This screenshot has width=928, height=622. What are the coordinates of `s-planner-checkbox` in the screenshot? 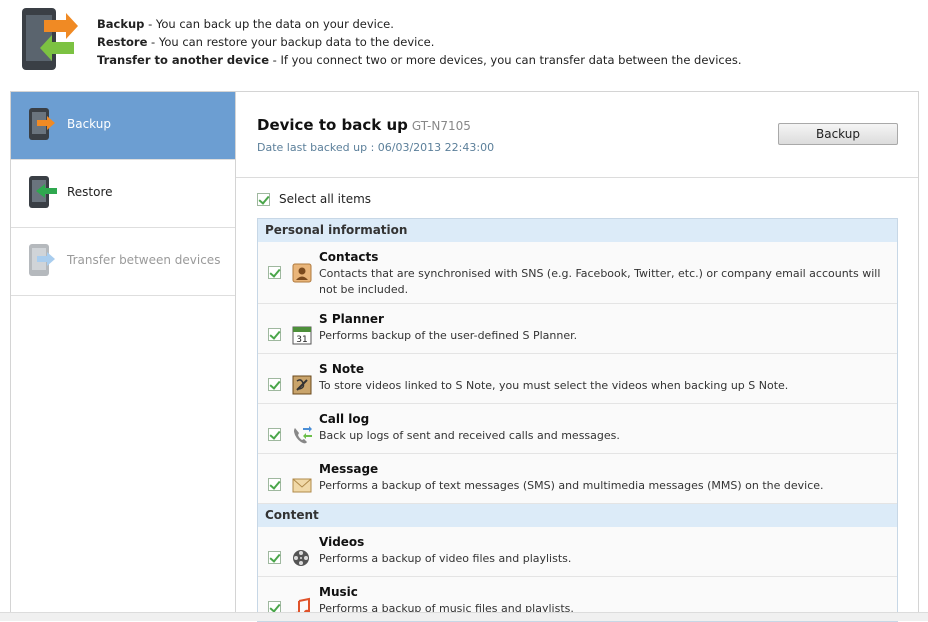 It's located at (274, 334).